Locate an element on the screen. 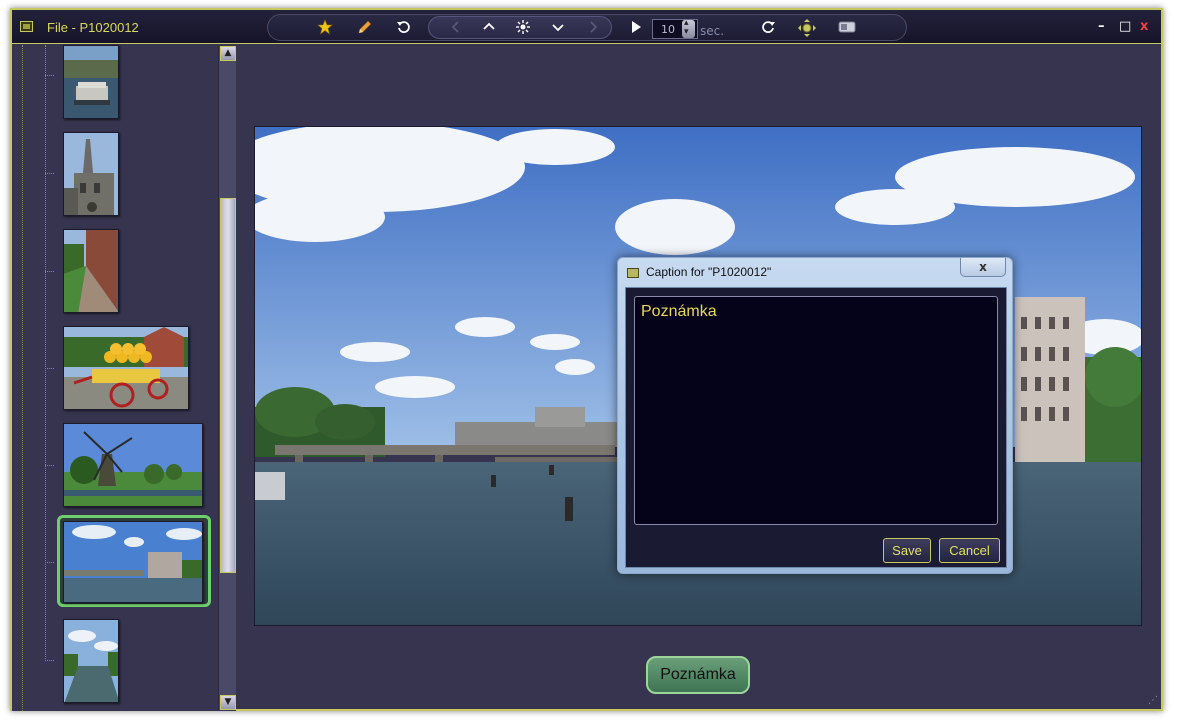 This screenshot has height=725, width=1177. thumbnail-canal is located at coordinates (91, 661).